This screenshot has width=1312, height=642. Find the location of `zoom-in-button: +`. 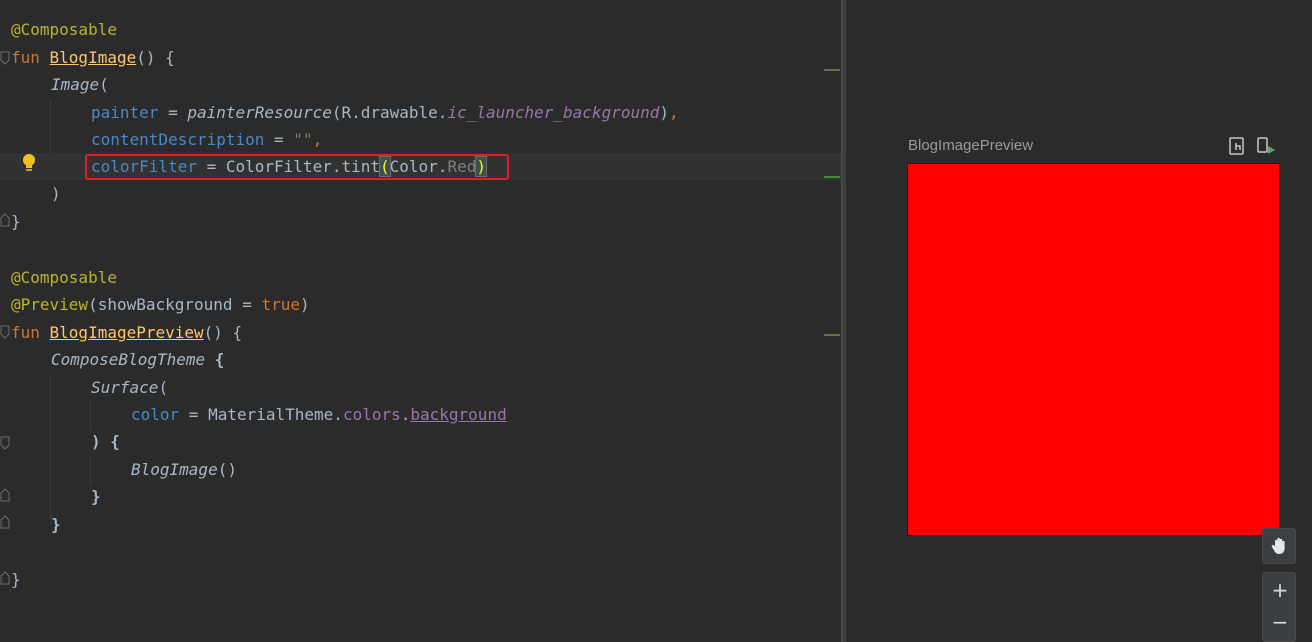

zoom-in-button: + is located at coordinates (1280, 590).